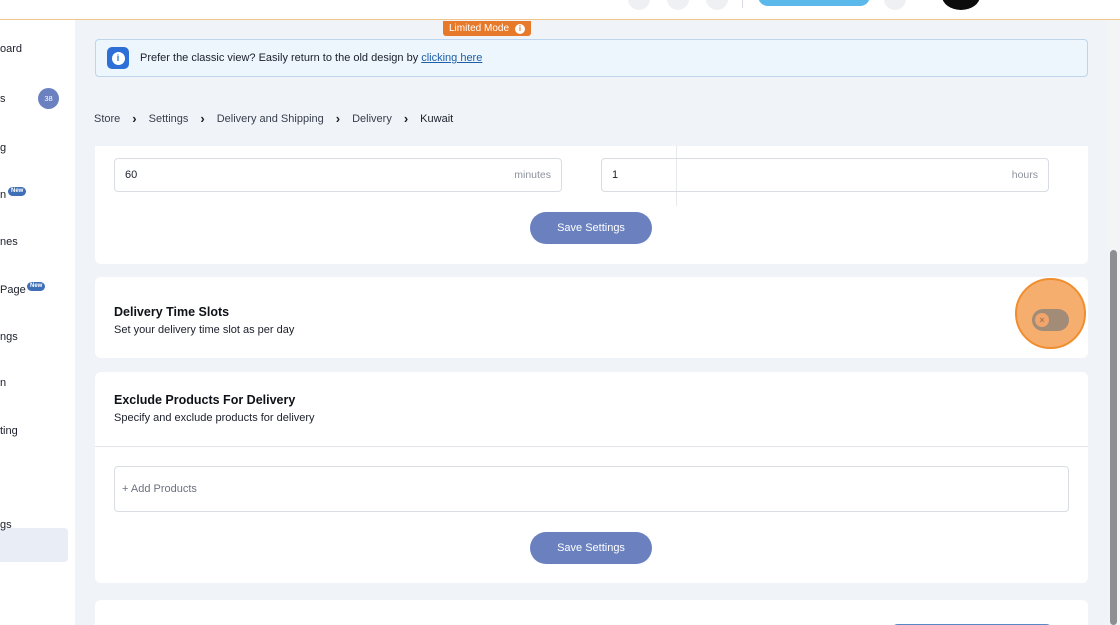  I want to click on hours-input: 1 hours, so click(825, 175).